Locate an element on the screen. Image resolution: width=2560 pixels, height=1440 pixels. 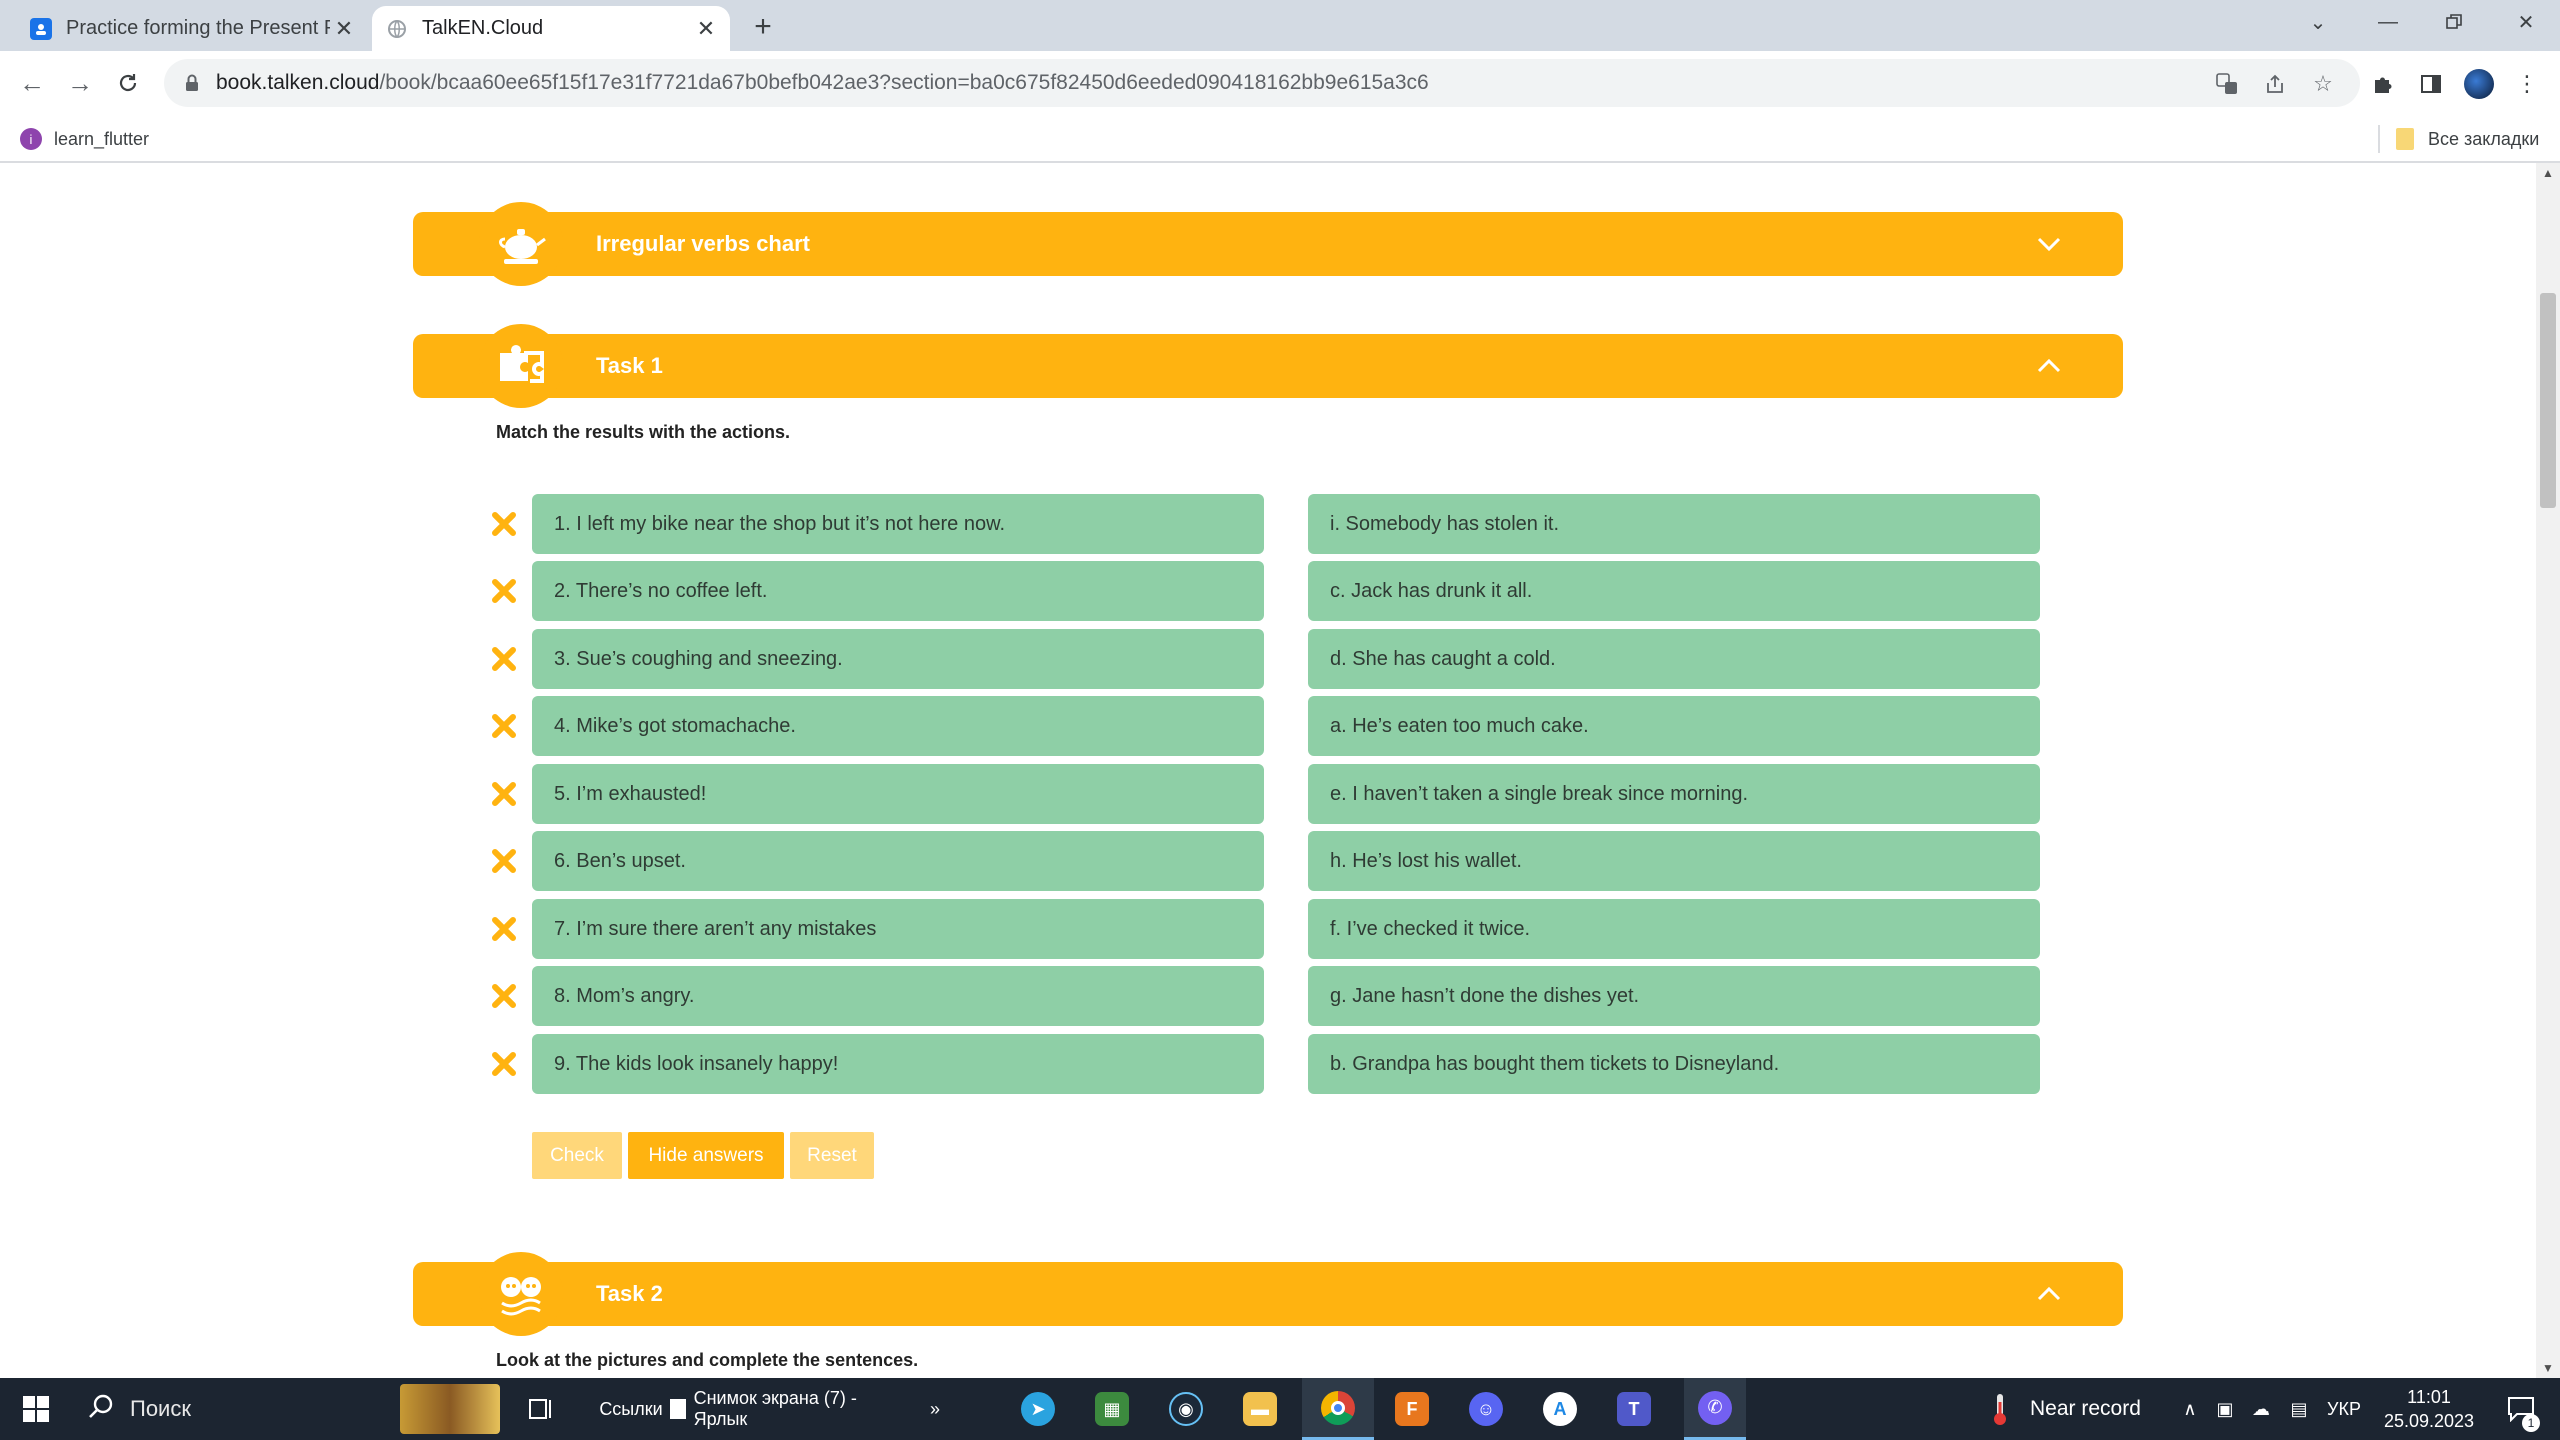
match-right-item: h. He’s lost his wallet. is located at coordinates (1674, 861).